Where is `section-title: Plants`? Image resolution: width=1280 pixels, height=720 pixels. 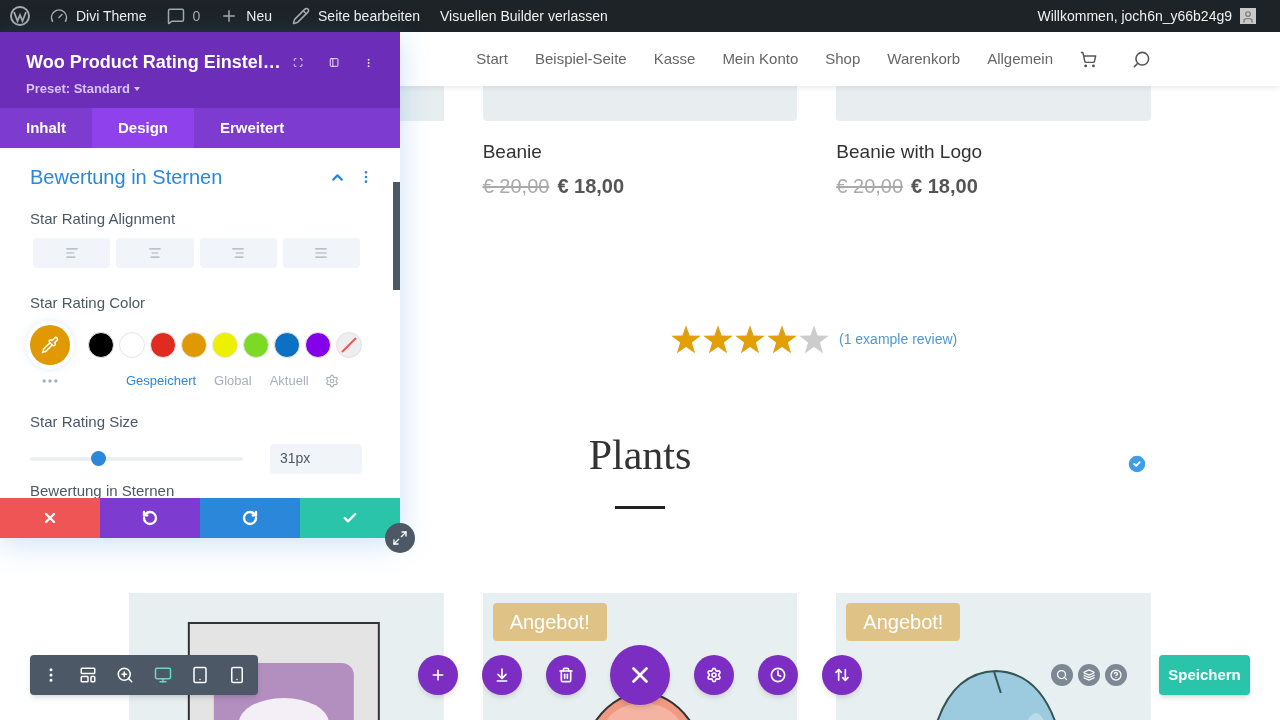 section-title: Plants is located at coordinates (640, 454).